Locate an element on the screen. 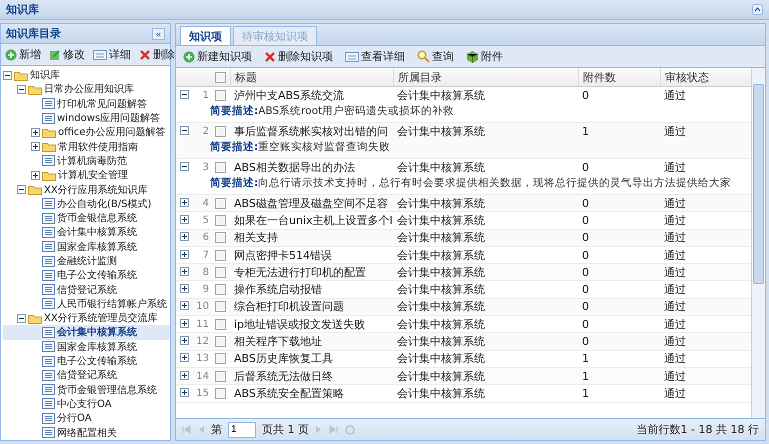 Image resolution: width=769 pixels, height=444 pixels. table-cell-text: ABS相关数据导出的办法 is located at coordinates (294, 167).